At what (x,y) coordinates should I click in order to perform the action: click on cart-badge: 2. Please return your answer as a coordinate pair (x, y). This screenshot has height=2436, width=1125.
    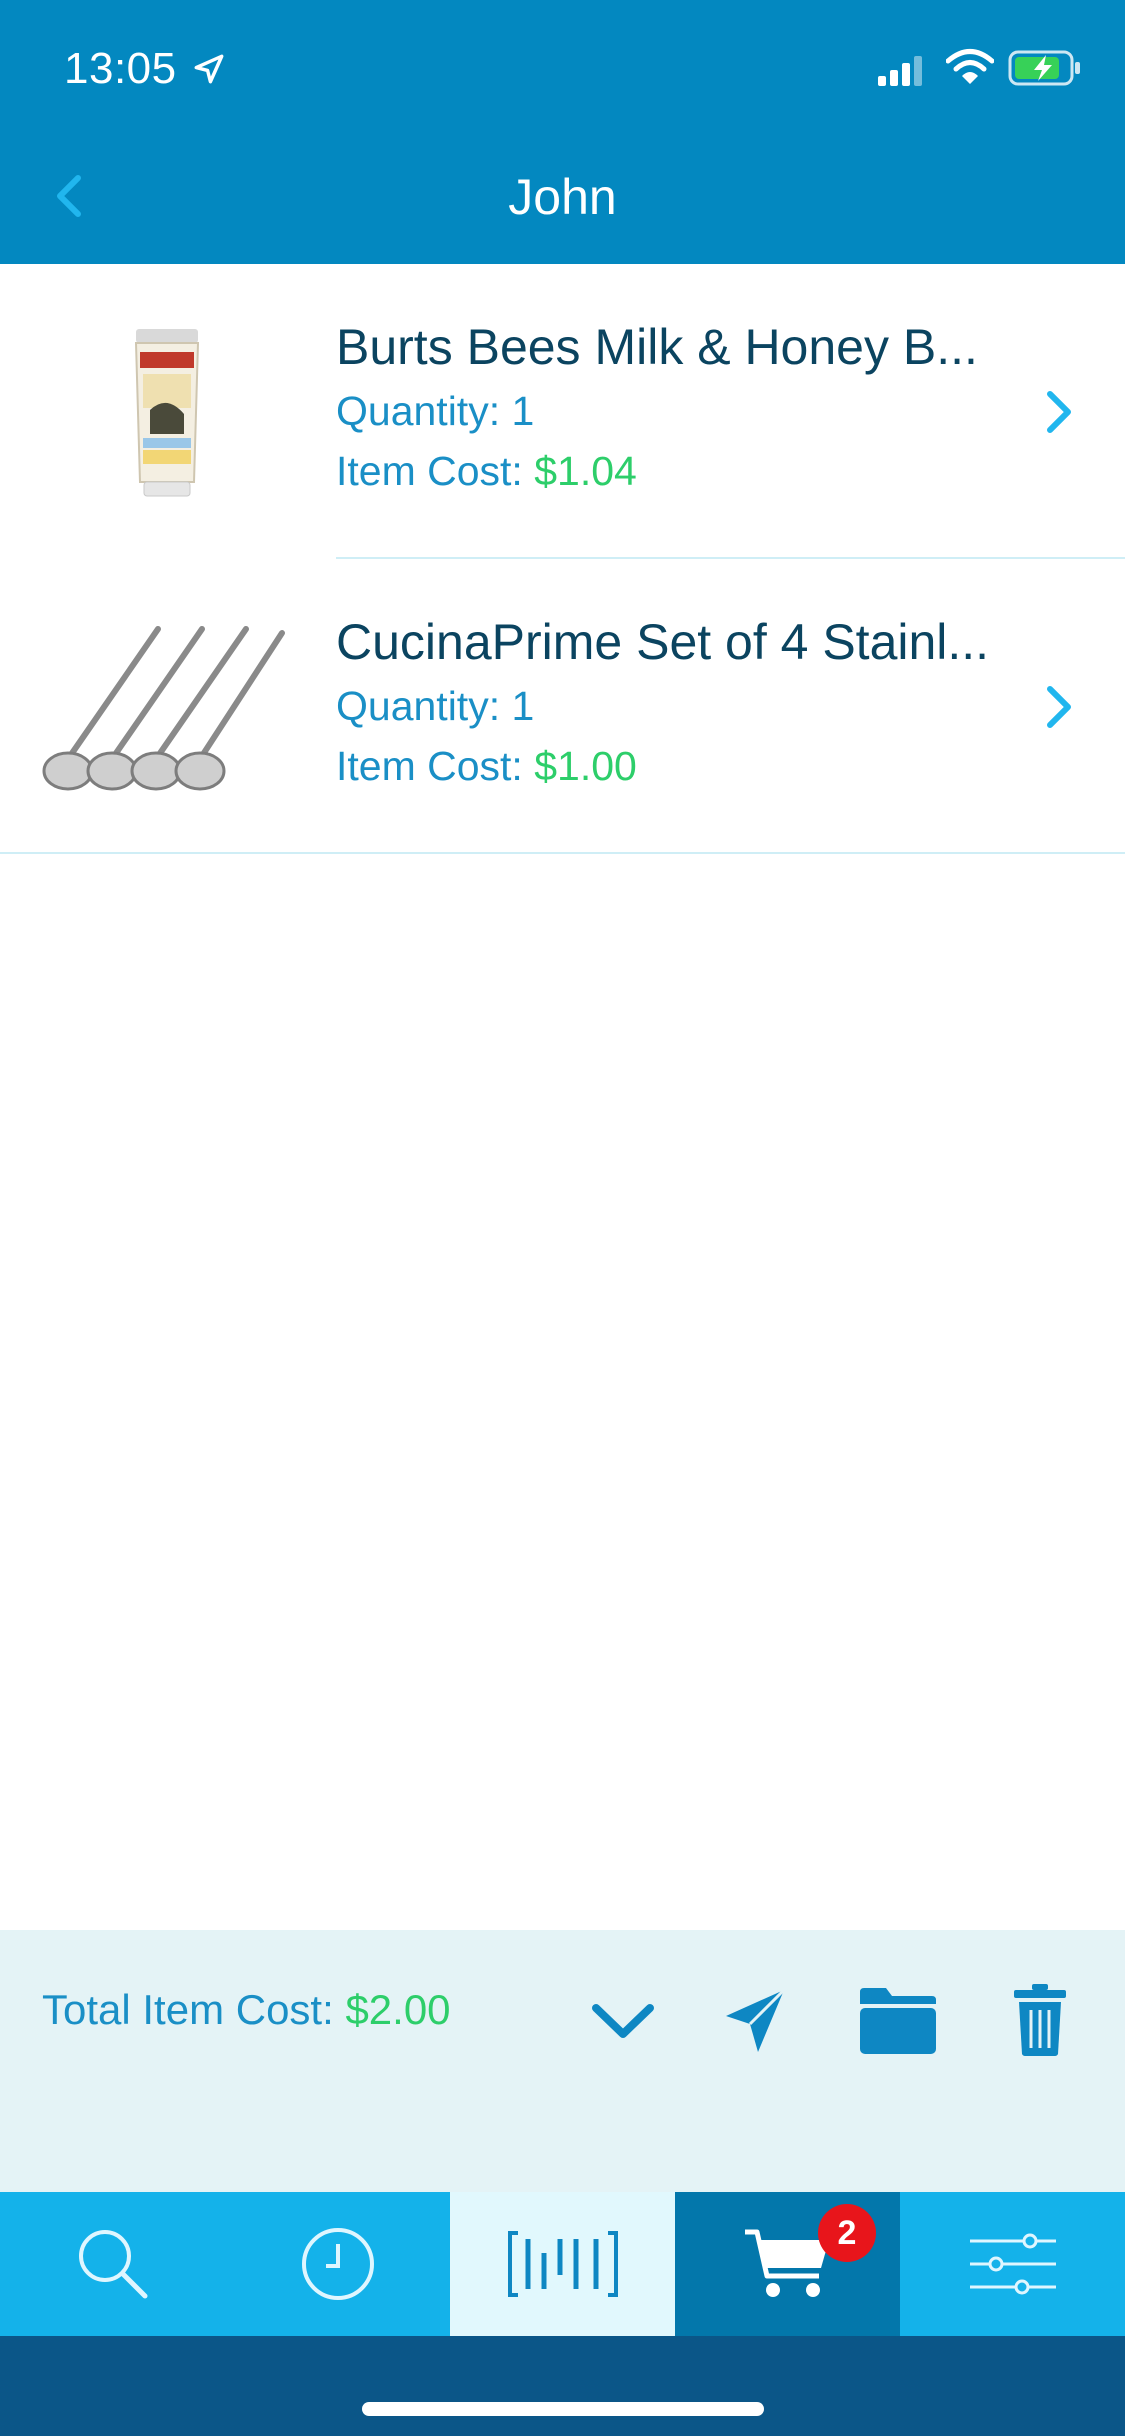
    Looking at the image, I should click on (847, 2233).